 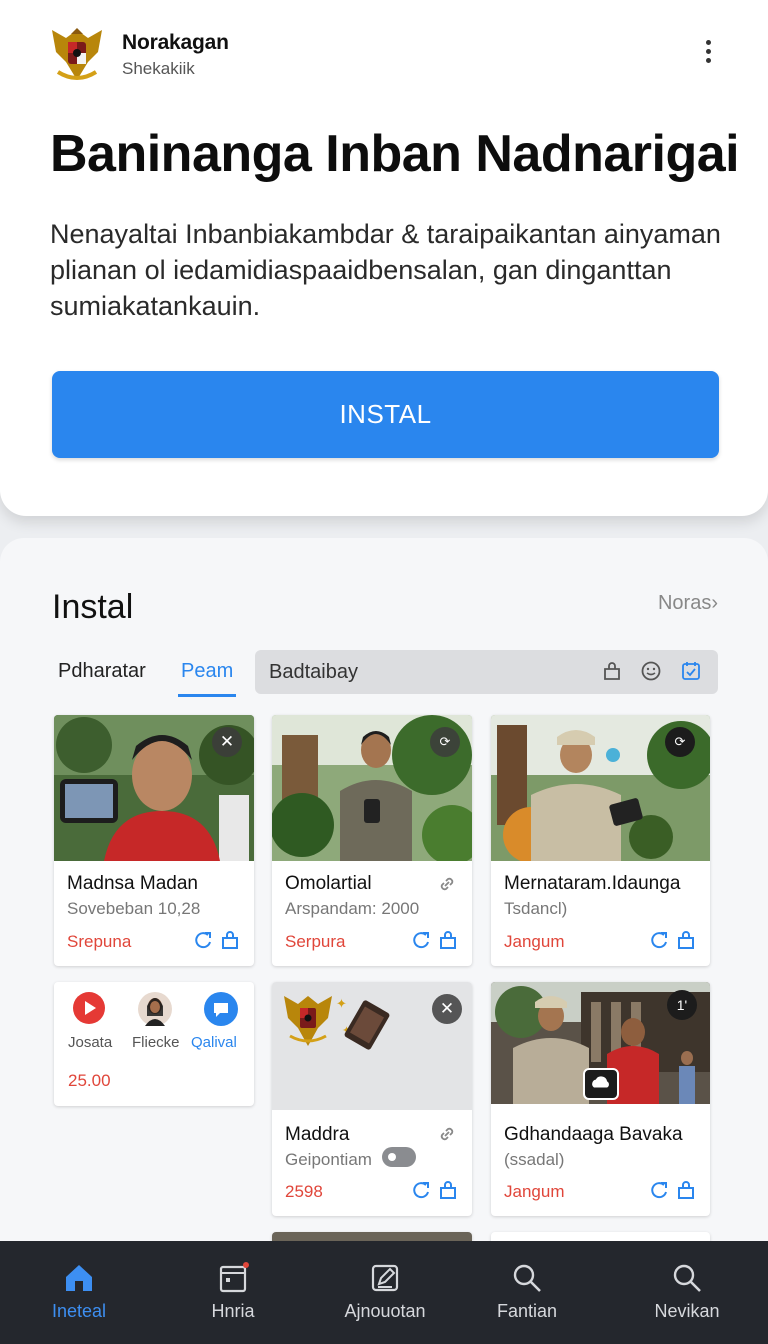 I want to click on tab-pdharatar: Pdharatar, so click(x=102, y=671).